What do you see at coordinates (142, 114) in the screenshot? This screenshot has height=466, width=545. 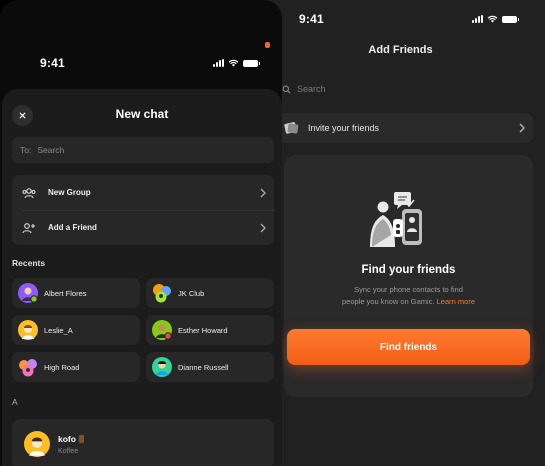 I see `sheet-title: New chat` at bounding box center [142, 114].